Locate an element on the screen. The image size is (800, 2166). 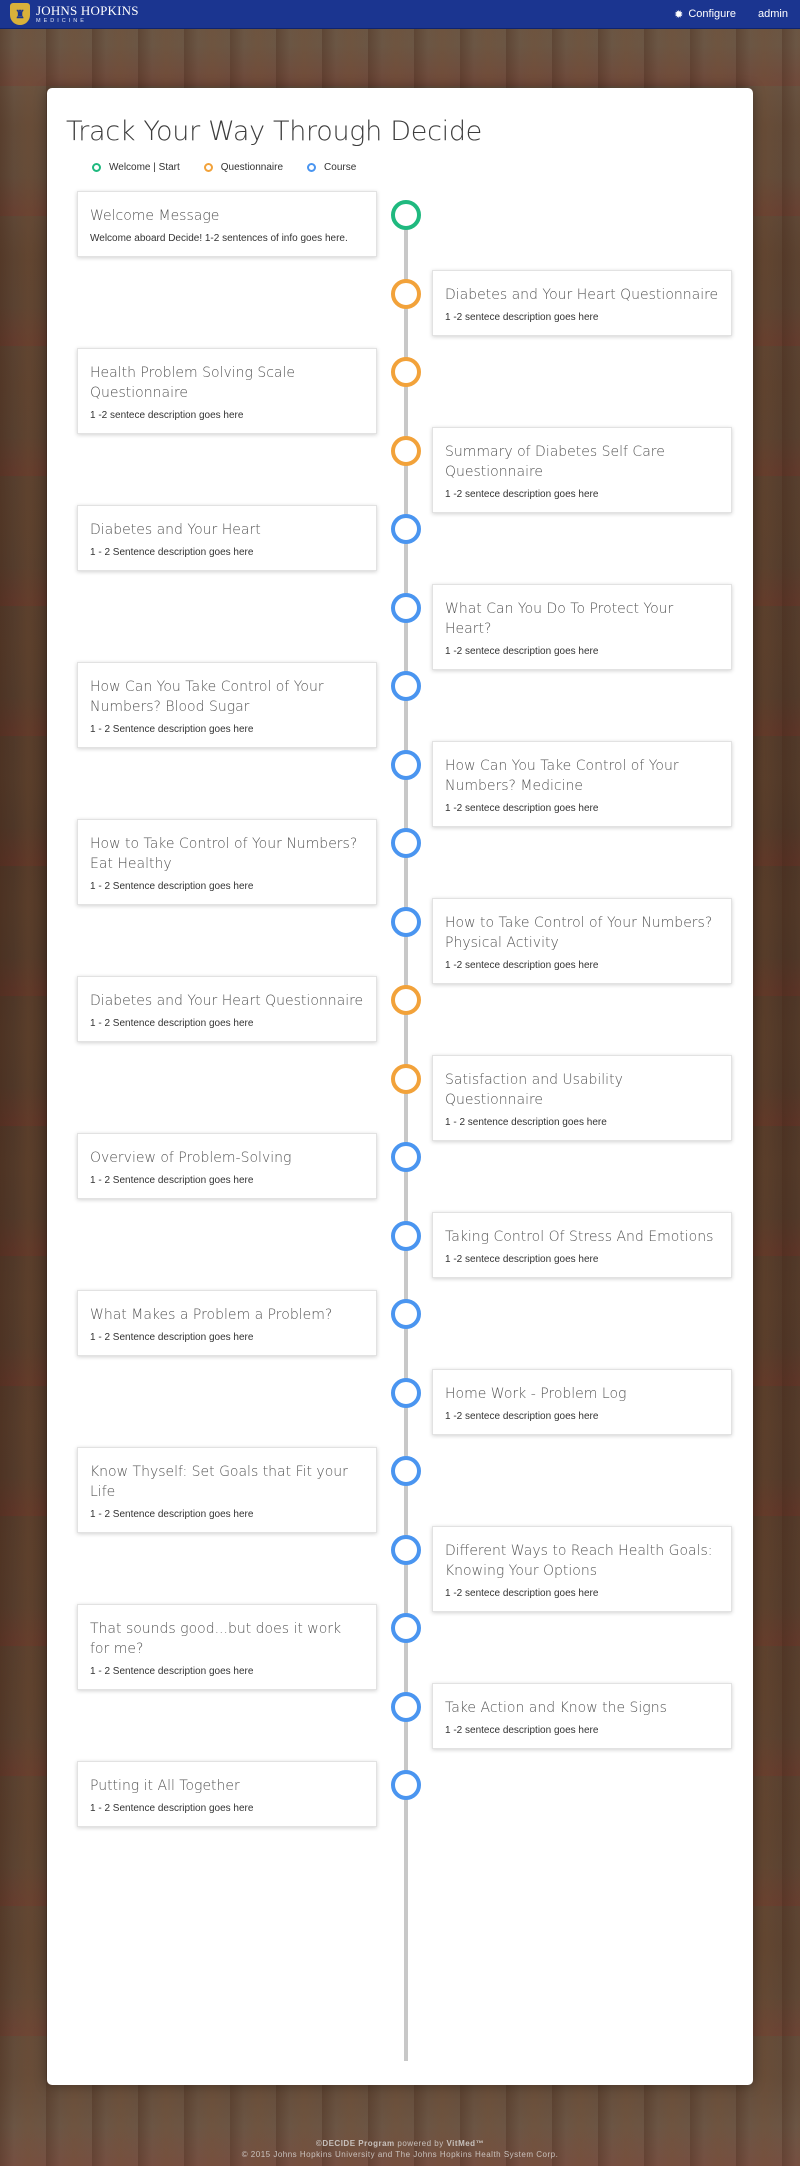
legend: Welcome | Start Questionnaire Course is located at coordinates (224, 167).